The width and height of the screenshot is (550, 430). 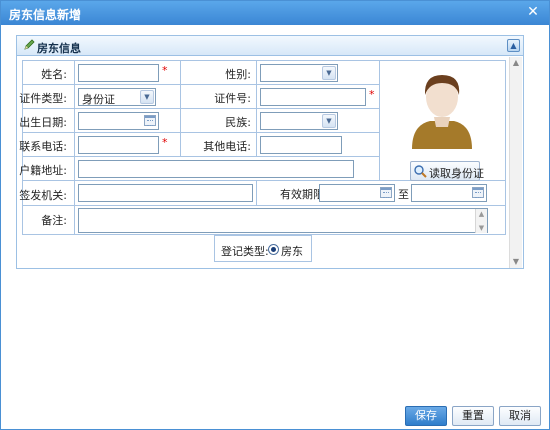 What do you see at coordinates (98, 99) in the screenshot?
I see `id-type-selected-value: 身份证` at bounding box center [98, 99].